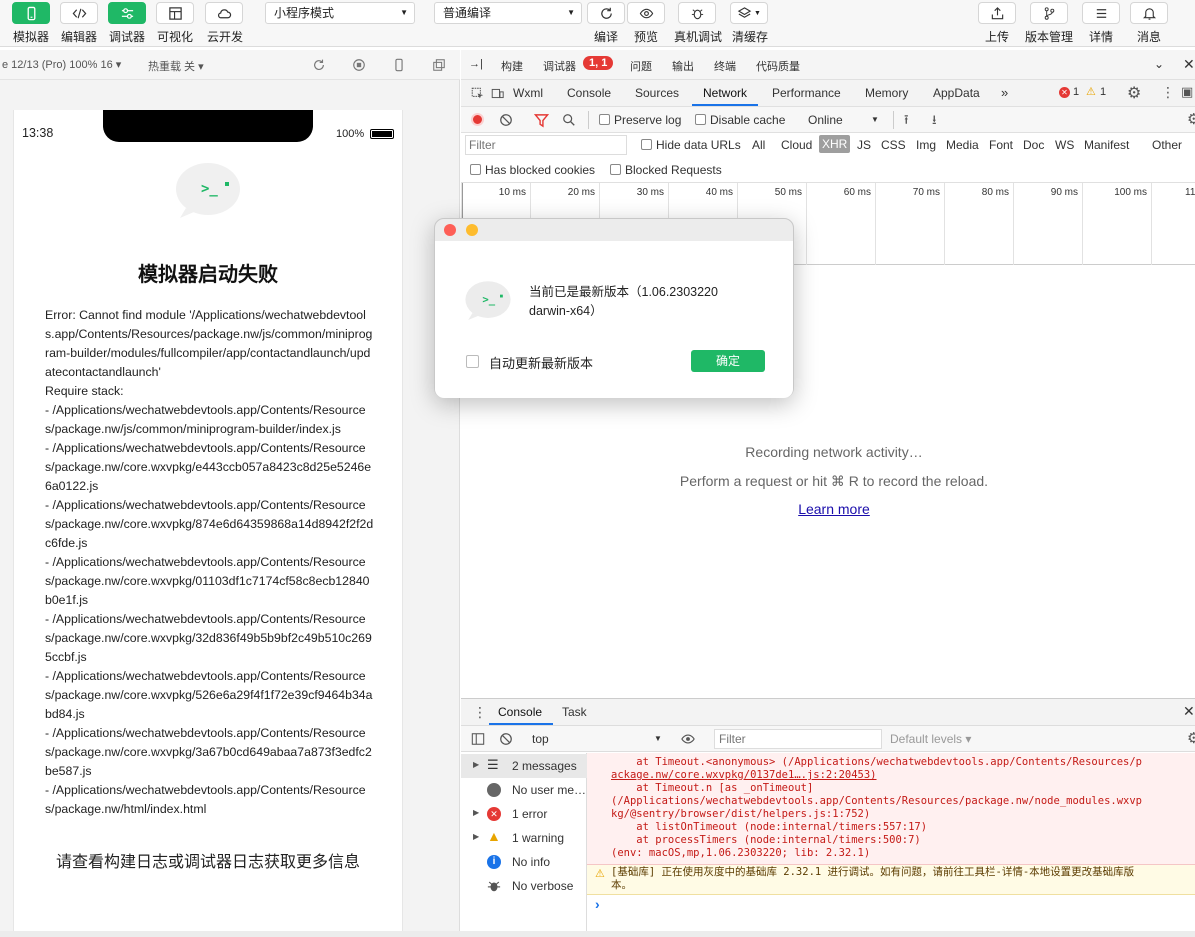  Describe the element at coordinates (79, 13) in the screenshot. I see `editor-toggle-button` at that location.